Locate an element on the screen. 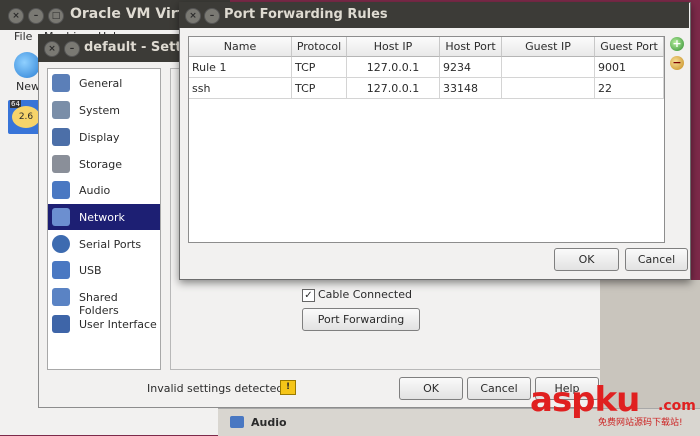  port-forwarding-titlebar: × – Port Forwarding Rules is located at coordinates (434, 15).